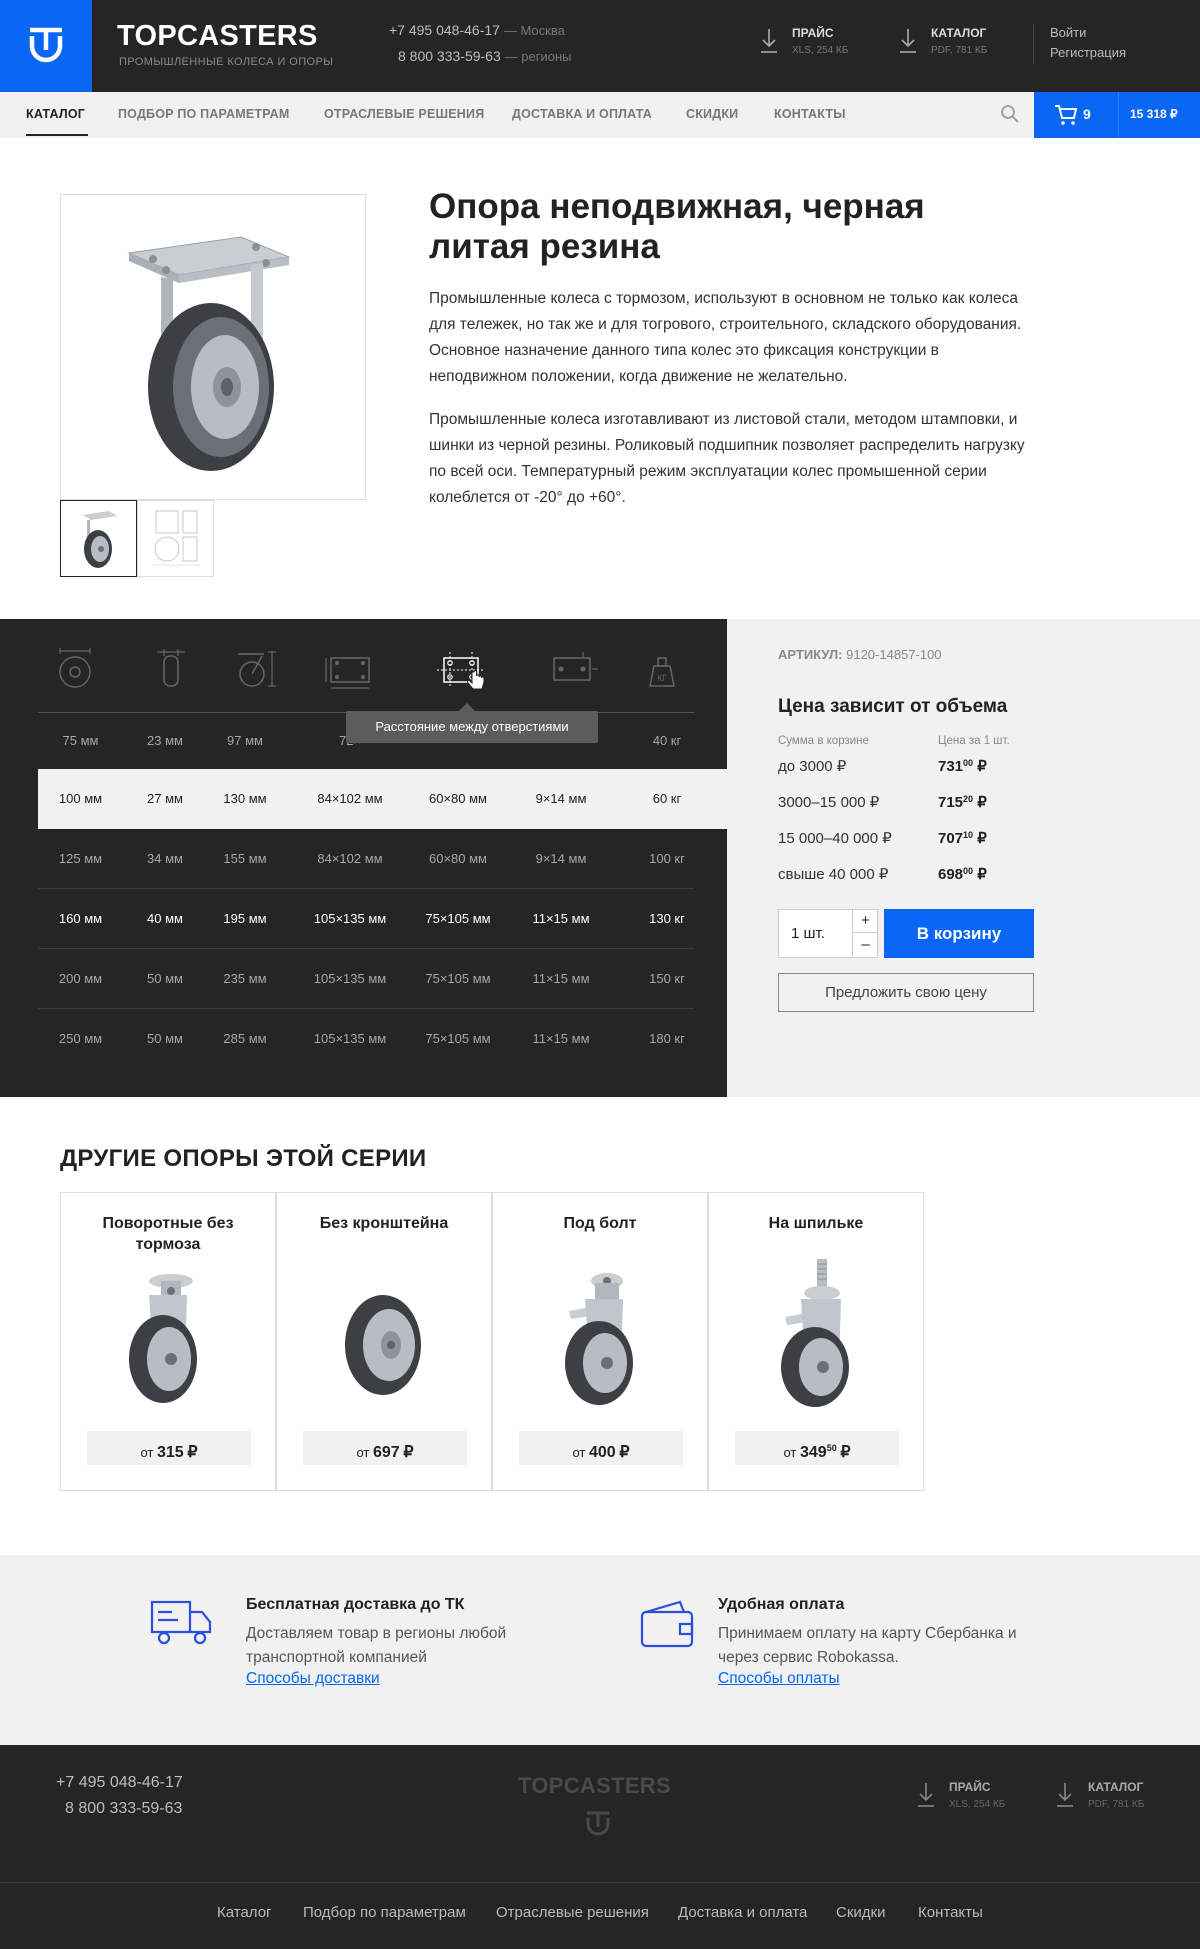  Describe the element at coordinates (350, 858) in the screenshot. I see `spec-cell: 84×102 мм` at that location.